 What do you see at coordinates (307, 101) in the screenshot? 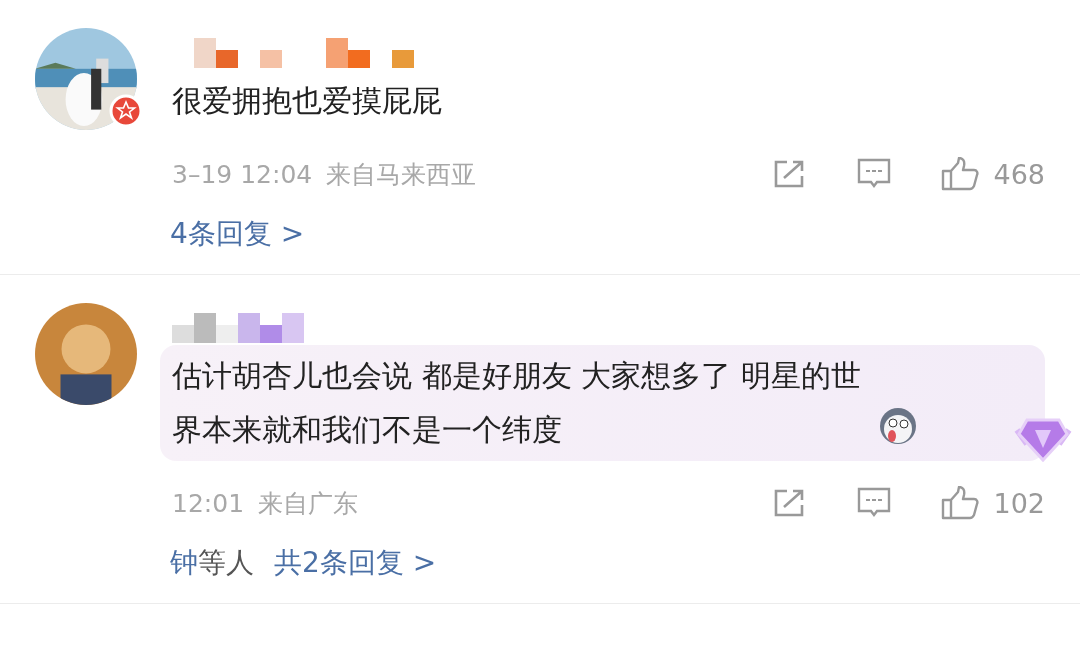
I see `comment-text: 很爱拥抱也爱摸屁屁` at bounding box center [307, 101].